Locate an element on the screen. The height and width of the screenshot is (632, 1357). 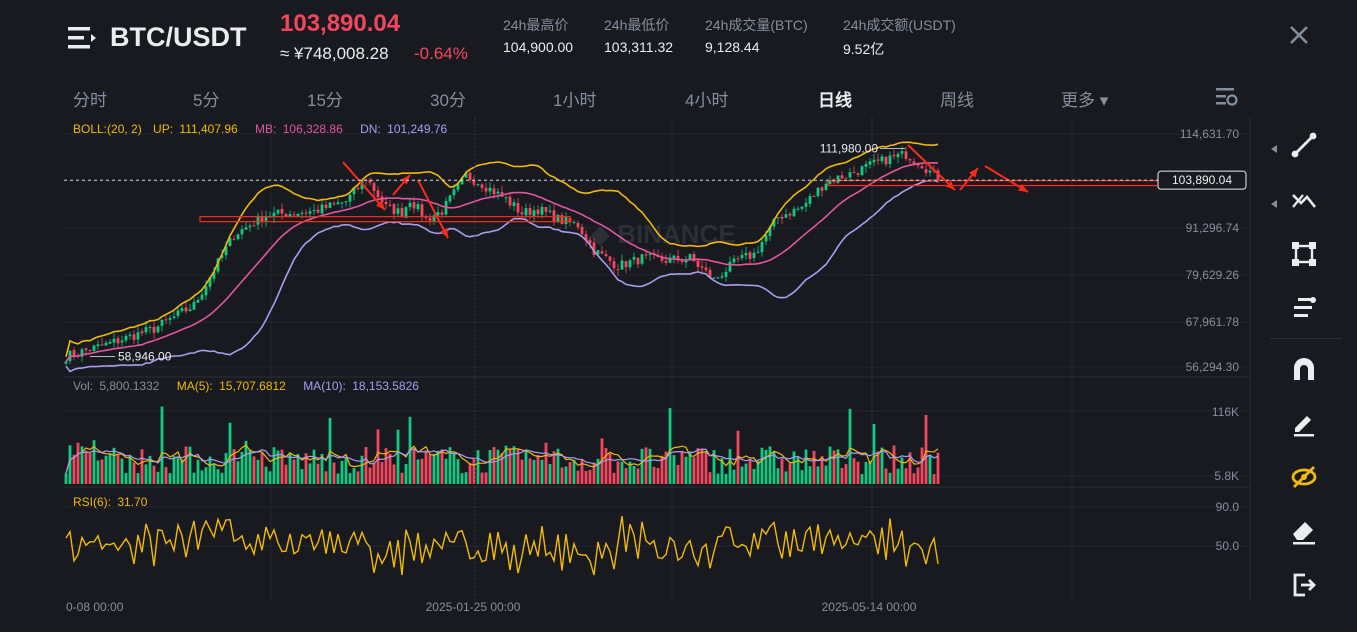
time-tick: 2025-05-14 00:00 is located at coordinates (869, 607).